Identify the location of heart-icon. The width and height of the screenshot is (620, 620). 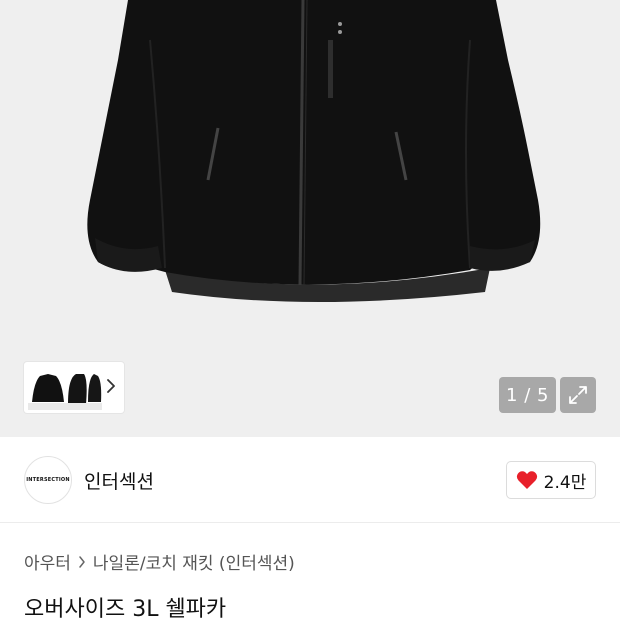
(526, 480).